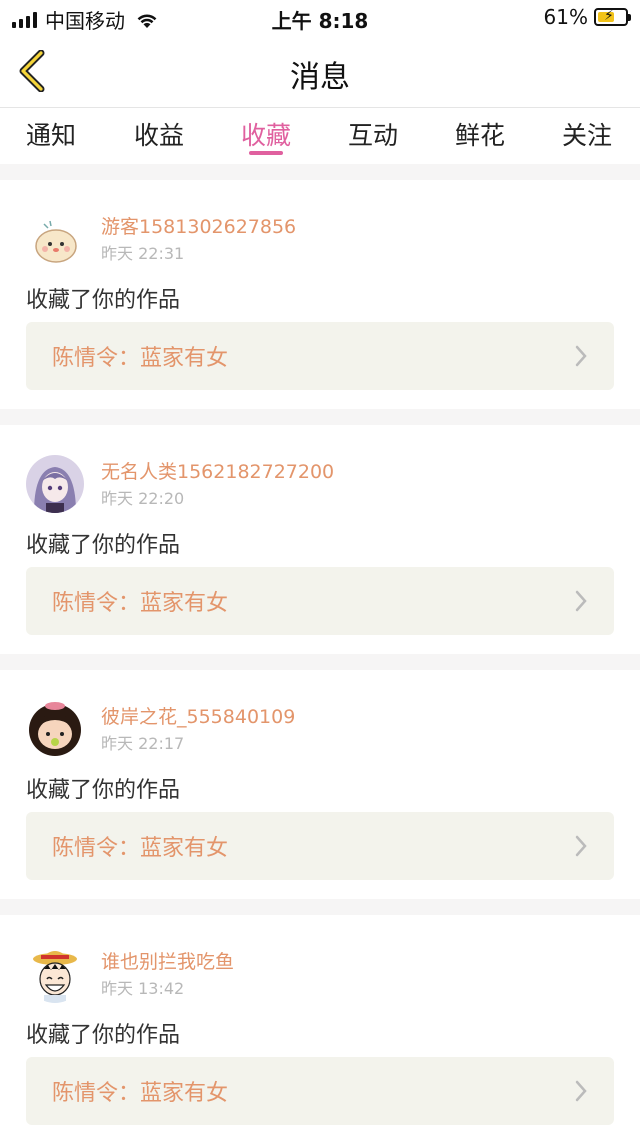 The width and height of the screenshot is (640, 1144). What do you see at coordinates (143, 253) in the screenshot?
I see `timestamp: 昨天 22:31` at bounding box center [143, 253].